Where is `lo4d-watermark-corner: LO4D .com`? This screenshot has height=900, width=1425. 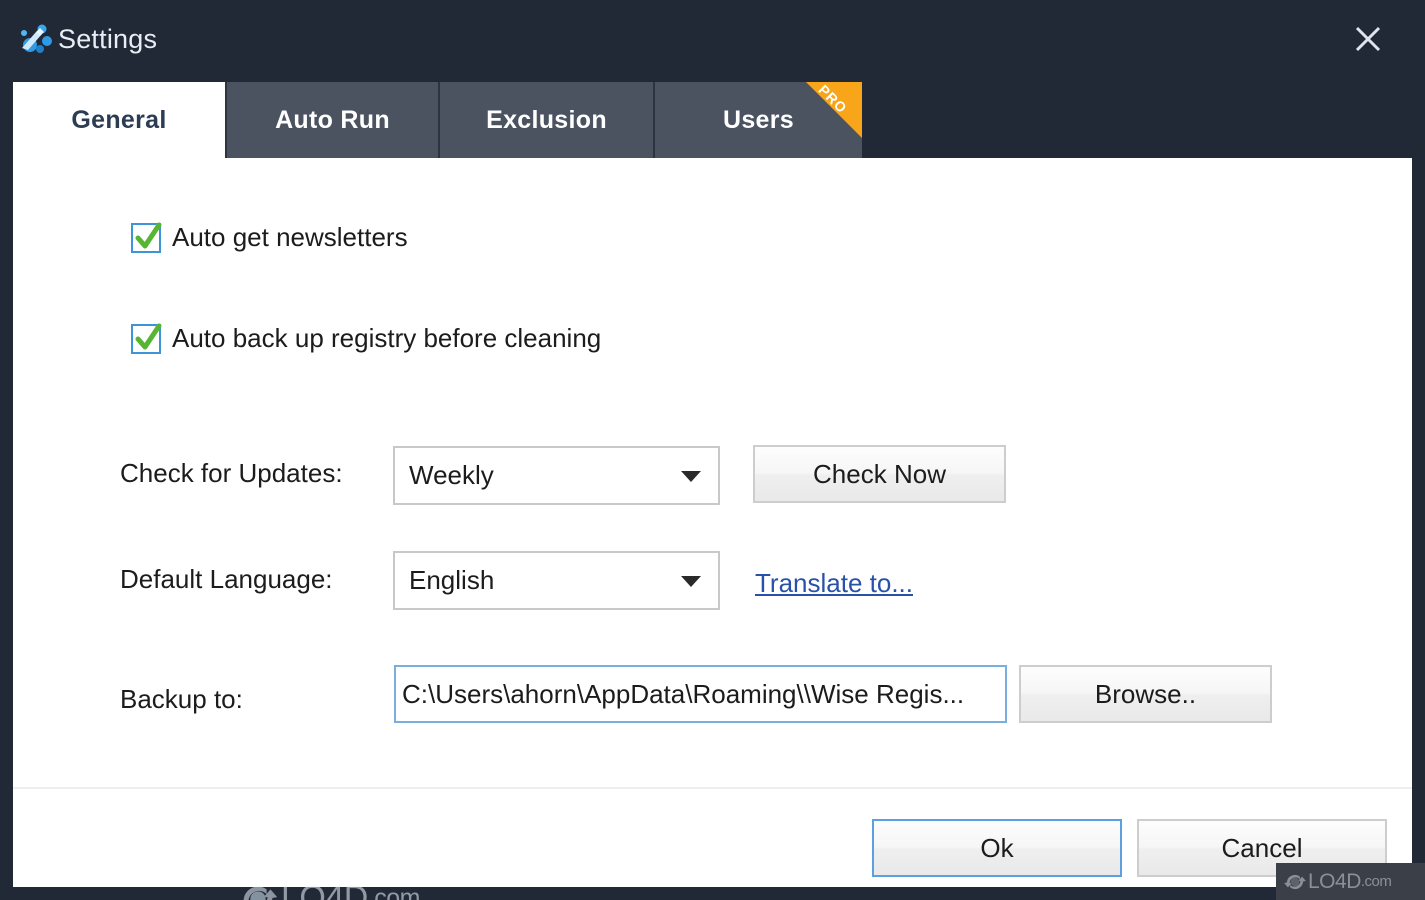 lo4d-watermark-corner: LO4D .com is located at coordinates (1350, 881).